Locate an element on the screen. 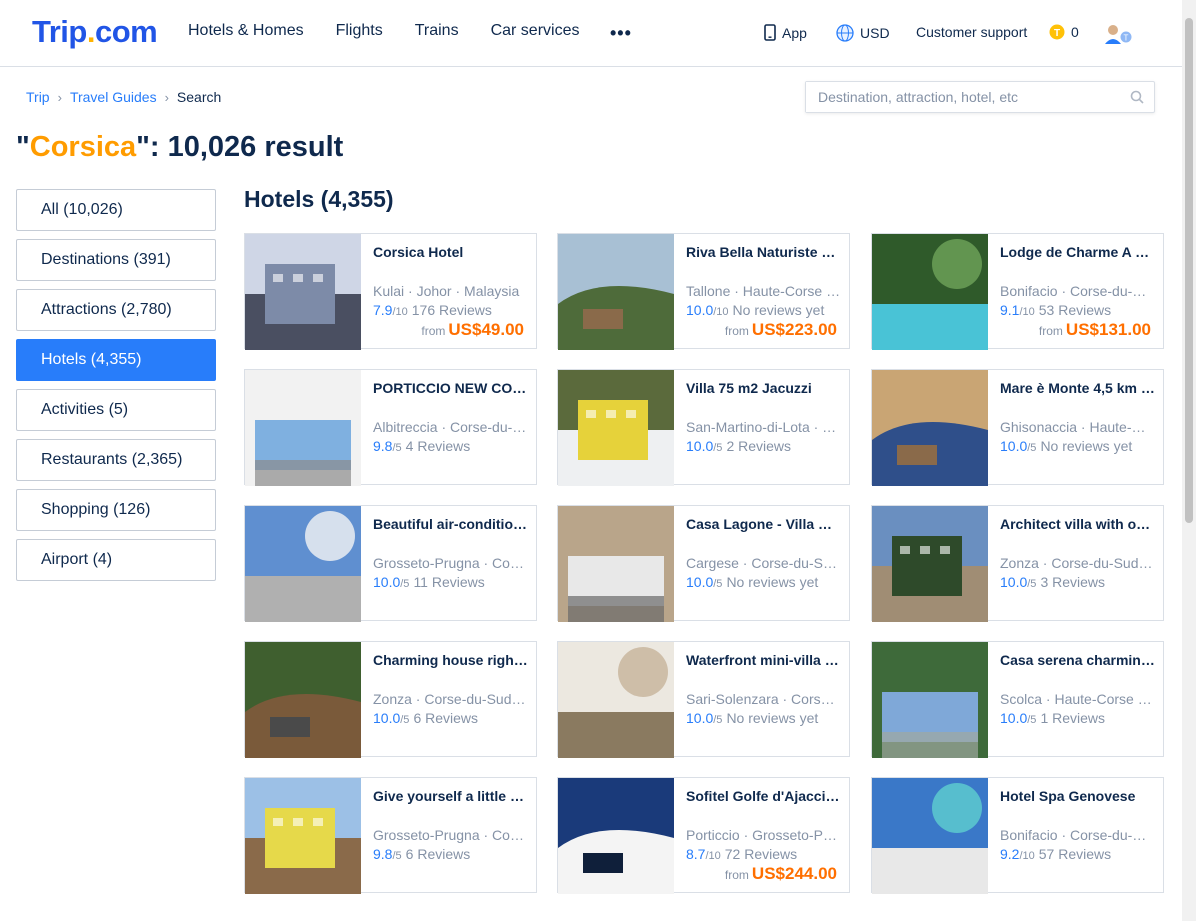  page-scrollbar is located at coordinates (1189, 460).